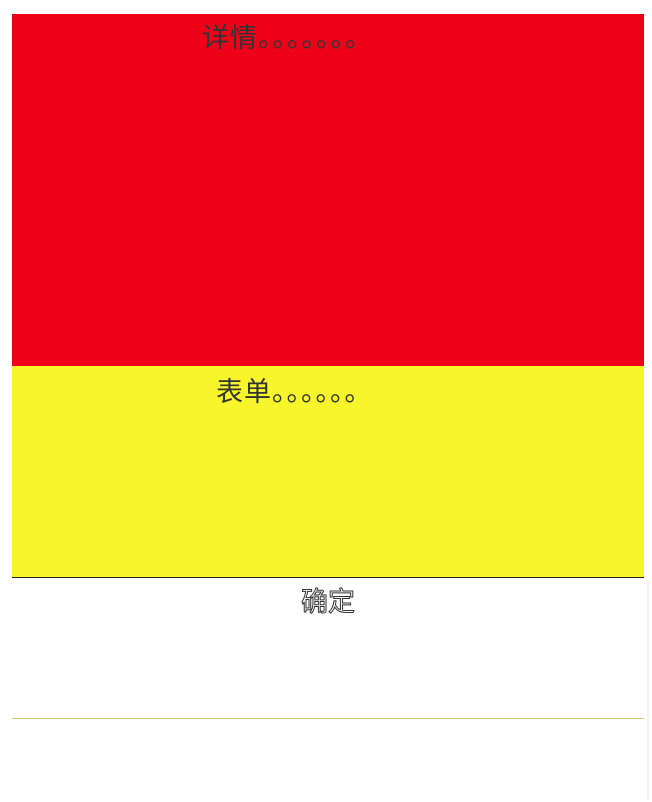  What do you see at coordinates (328, 599) in the screenshot?
I see `confirm-button: 确定` at bounding box center [328, 599].